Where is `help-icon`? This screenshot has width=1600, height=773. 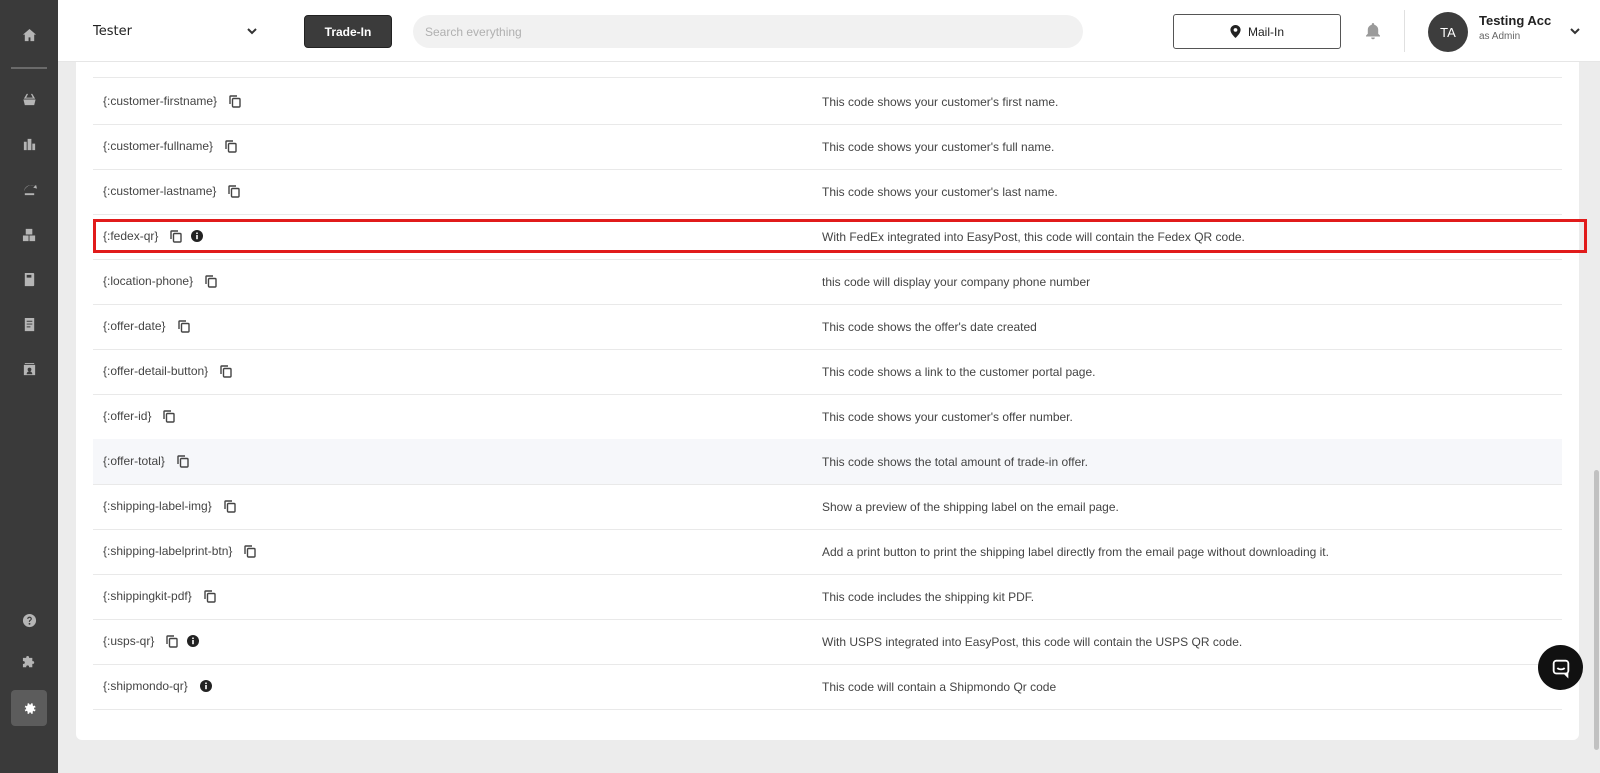
help-icon is located at coordinates (29, 620).